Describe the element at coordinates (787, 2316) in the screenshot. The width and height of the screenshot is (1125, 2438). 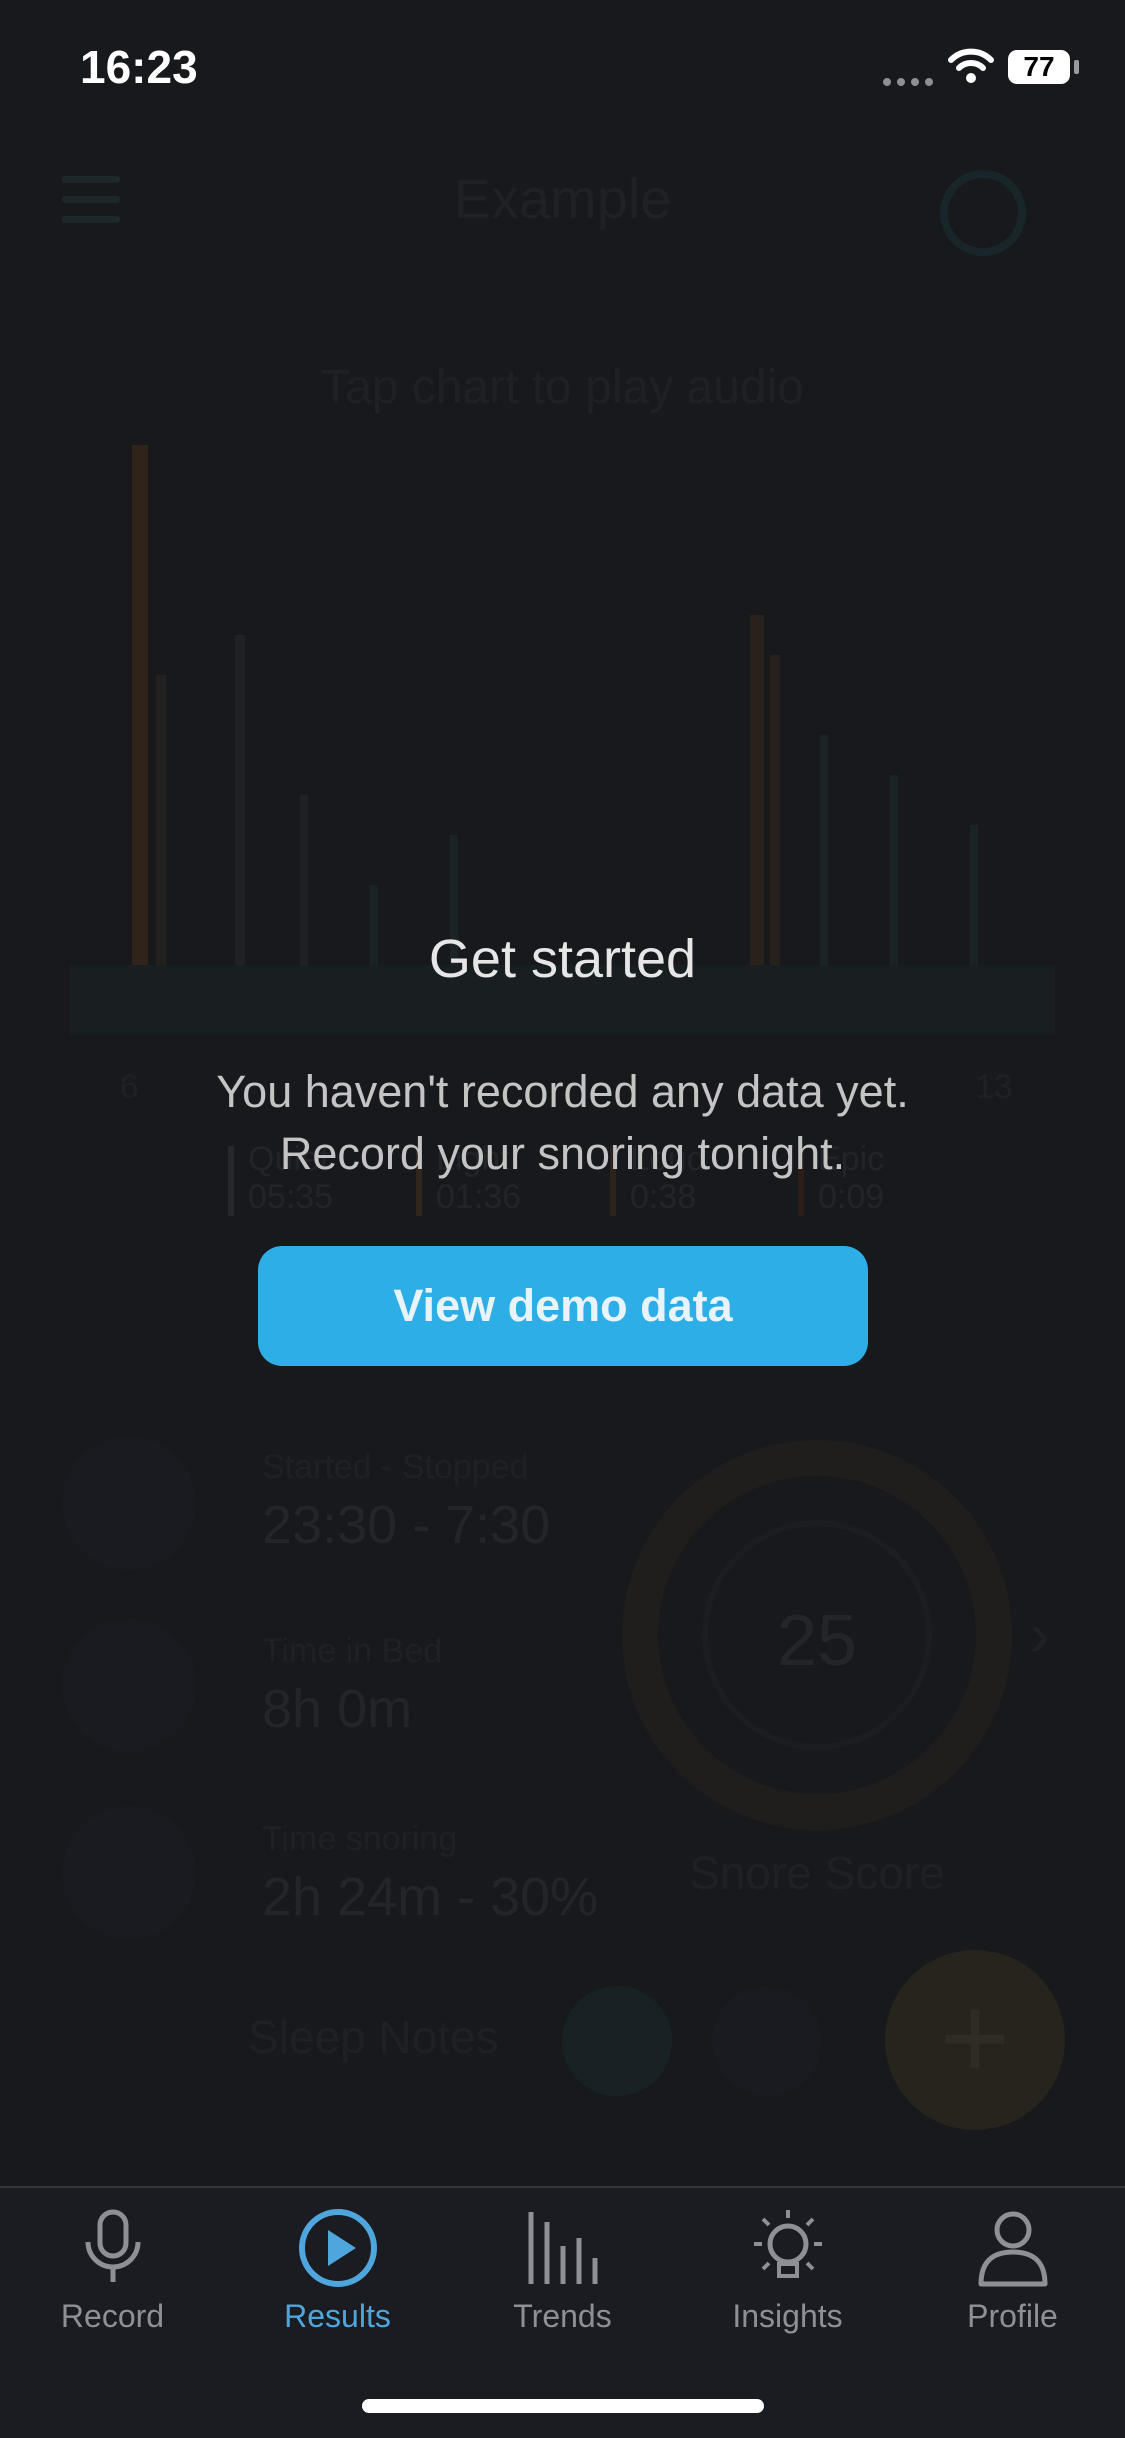
I see `tab-insights-label: Insights` at that location.